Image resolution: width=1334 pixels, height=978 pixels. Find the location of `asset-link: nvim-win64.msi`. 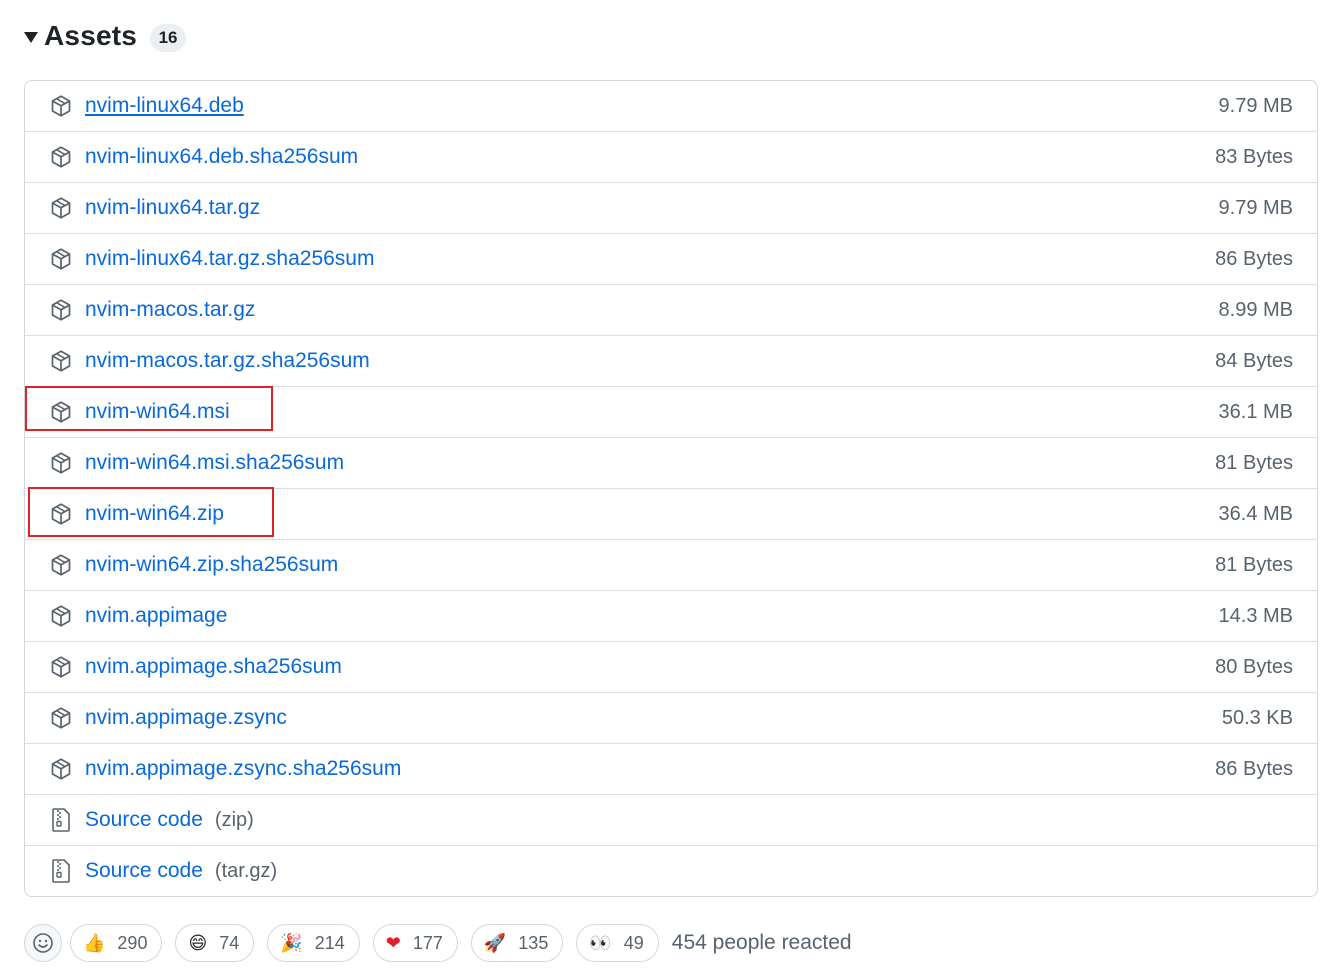

asset-link: nvim-win64.msi is located at coordinates (157, 412).